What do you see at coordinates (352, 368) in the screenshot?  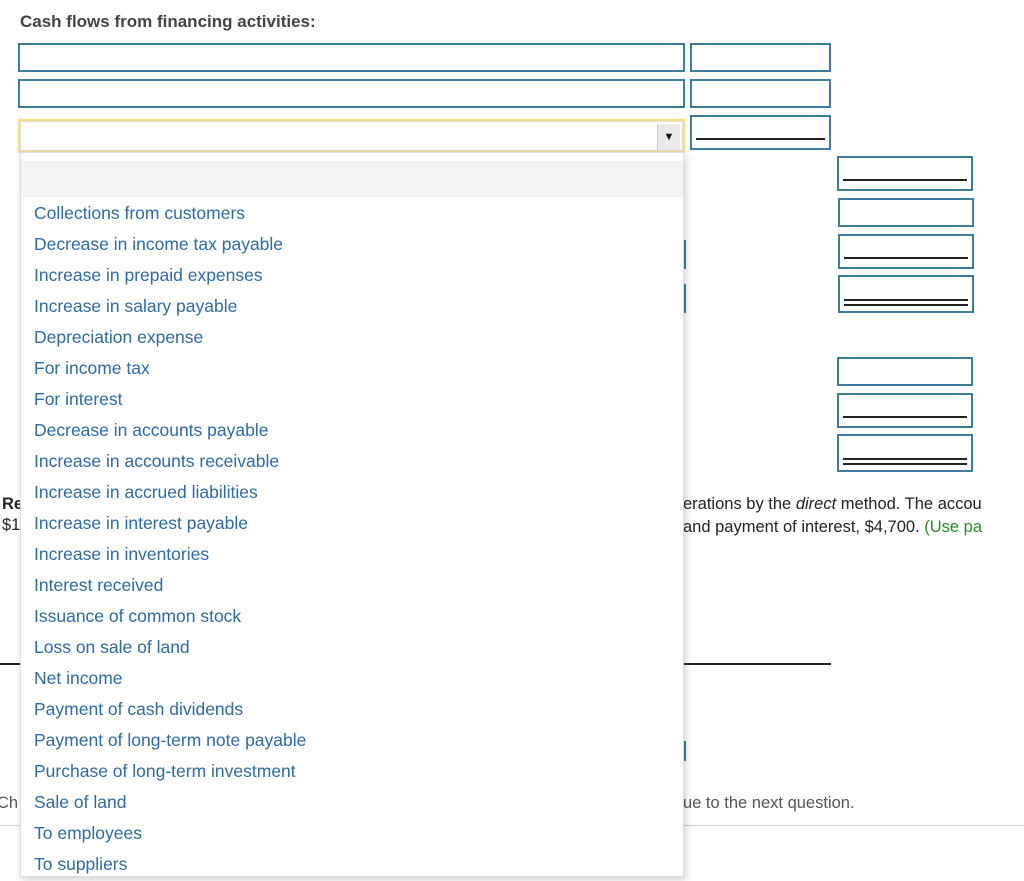 I see `dropdown-option: For income tax` at bounding box center [352, 368].